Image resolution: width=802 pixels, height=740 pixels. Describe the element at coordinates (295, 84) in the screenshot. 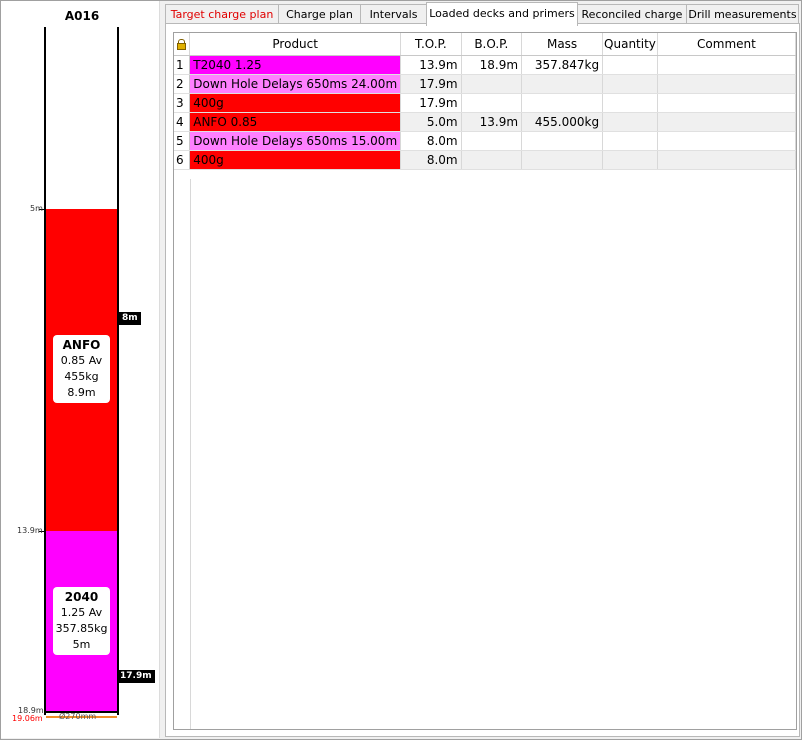

I see `cell-product: Down Hole Delays 650ms 24.00m` at that location.